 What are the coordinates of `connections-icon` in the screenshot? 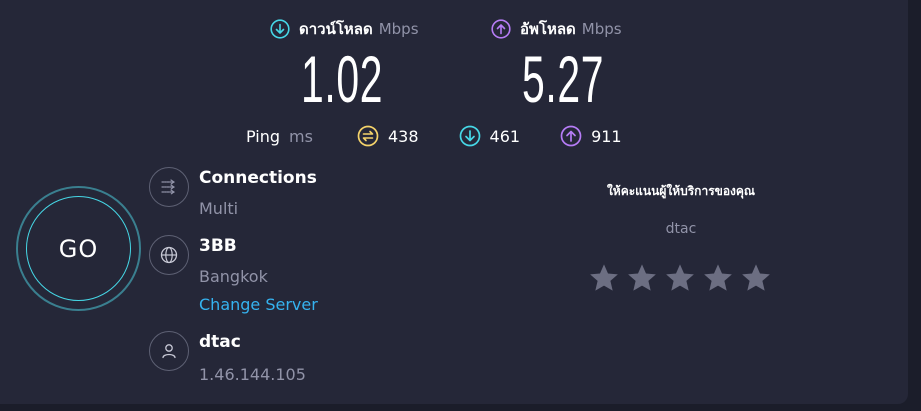 It's located at (169, 187).